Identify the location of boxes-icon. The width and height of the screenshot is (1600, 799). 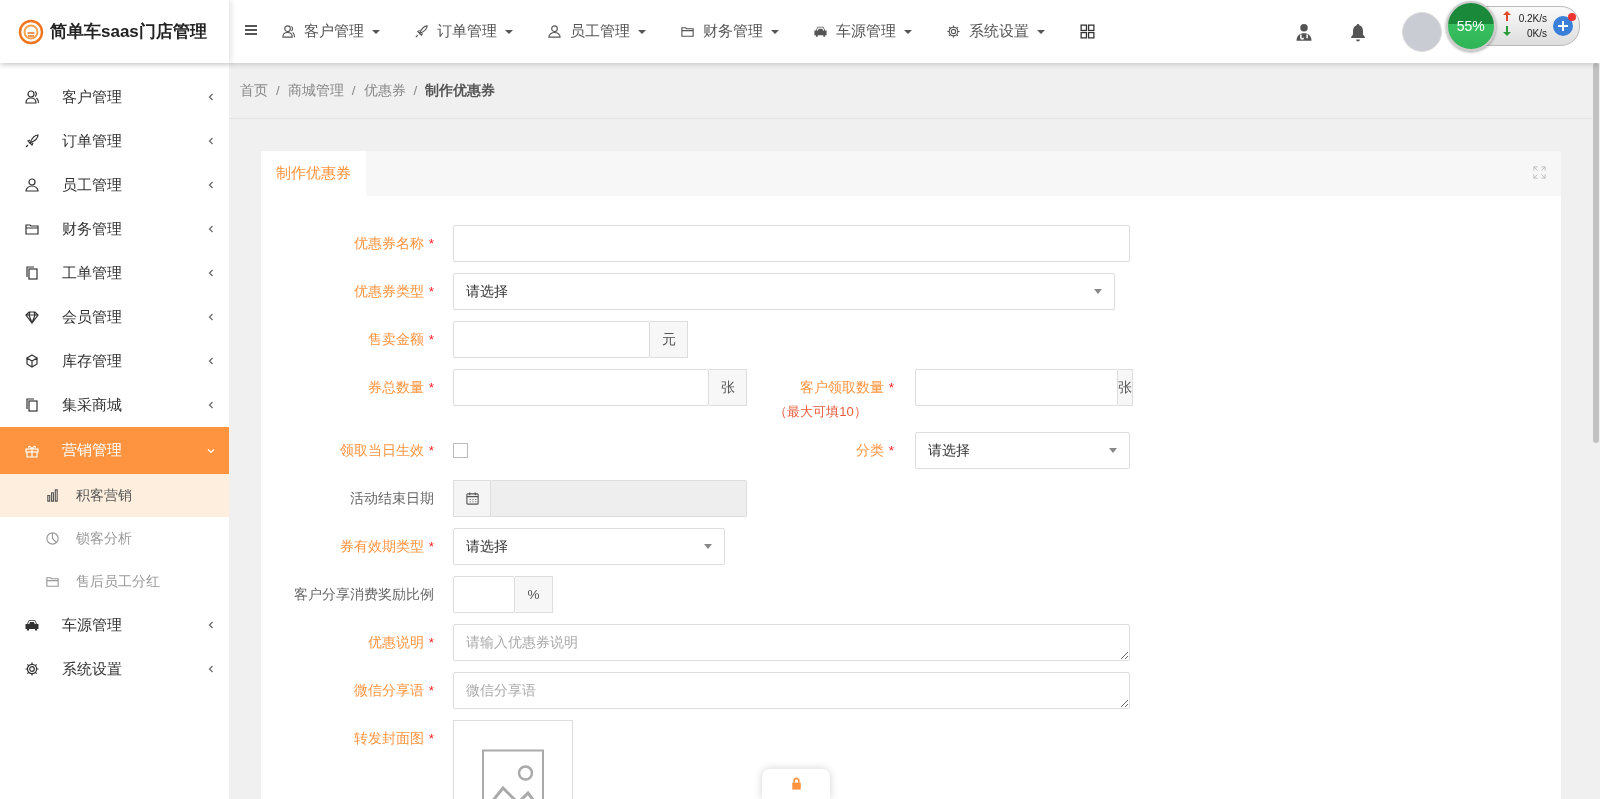
(32, 361).